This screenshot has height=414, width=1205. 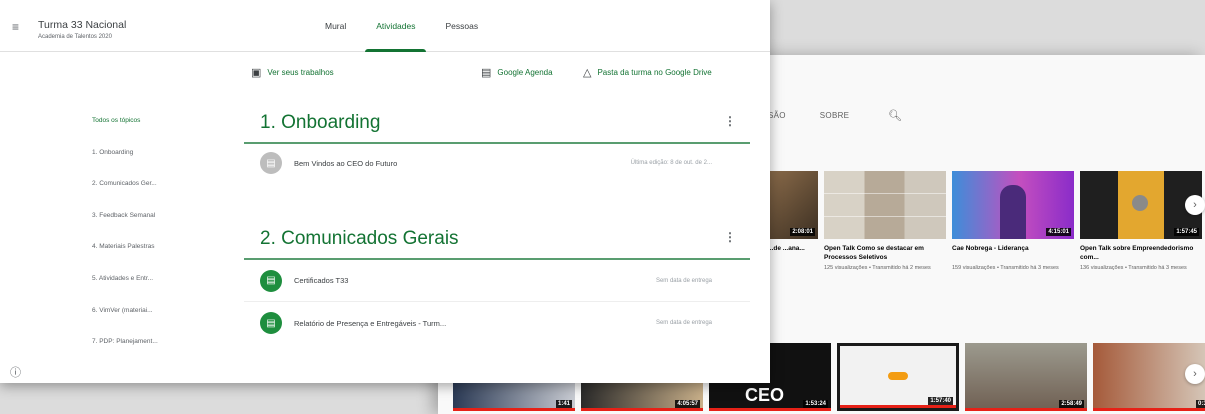 I want to click on view-work-label: Ver seus trabalhos, so click(x=300, y=72).